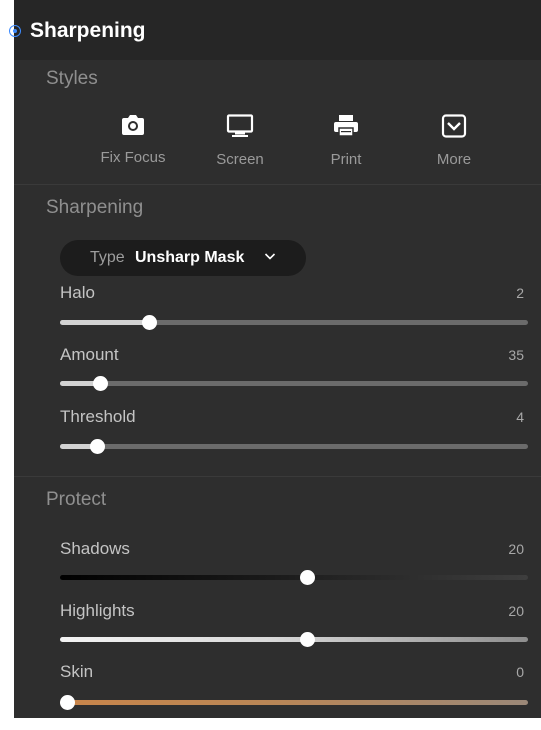 This screenshot has width=541, height=730. Describe the element at coordinates (454, 126) in the screenshot. I see `dropdown-box-icon` at that location.